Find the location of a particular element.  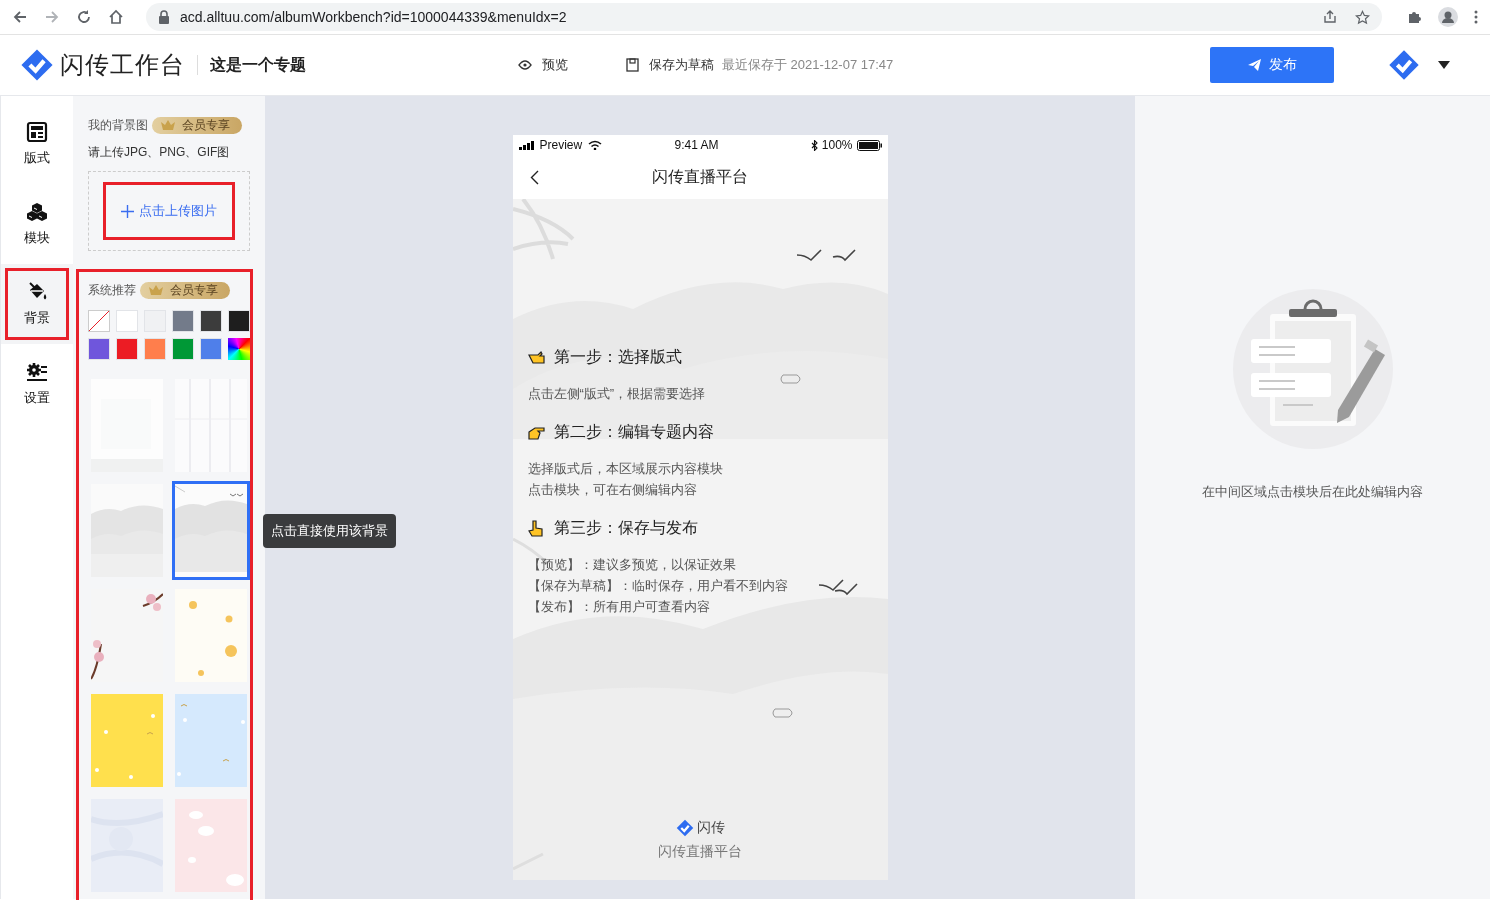

battery-text: 100% is located at coordinates (837, 145).